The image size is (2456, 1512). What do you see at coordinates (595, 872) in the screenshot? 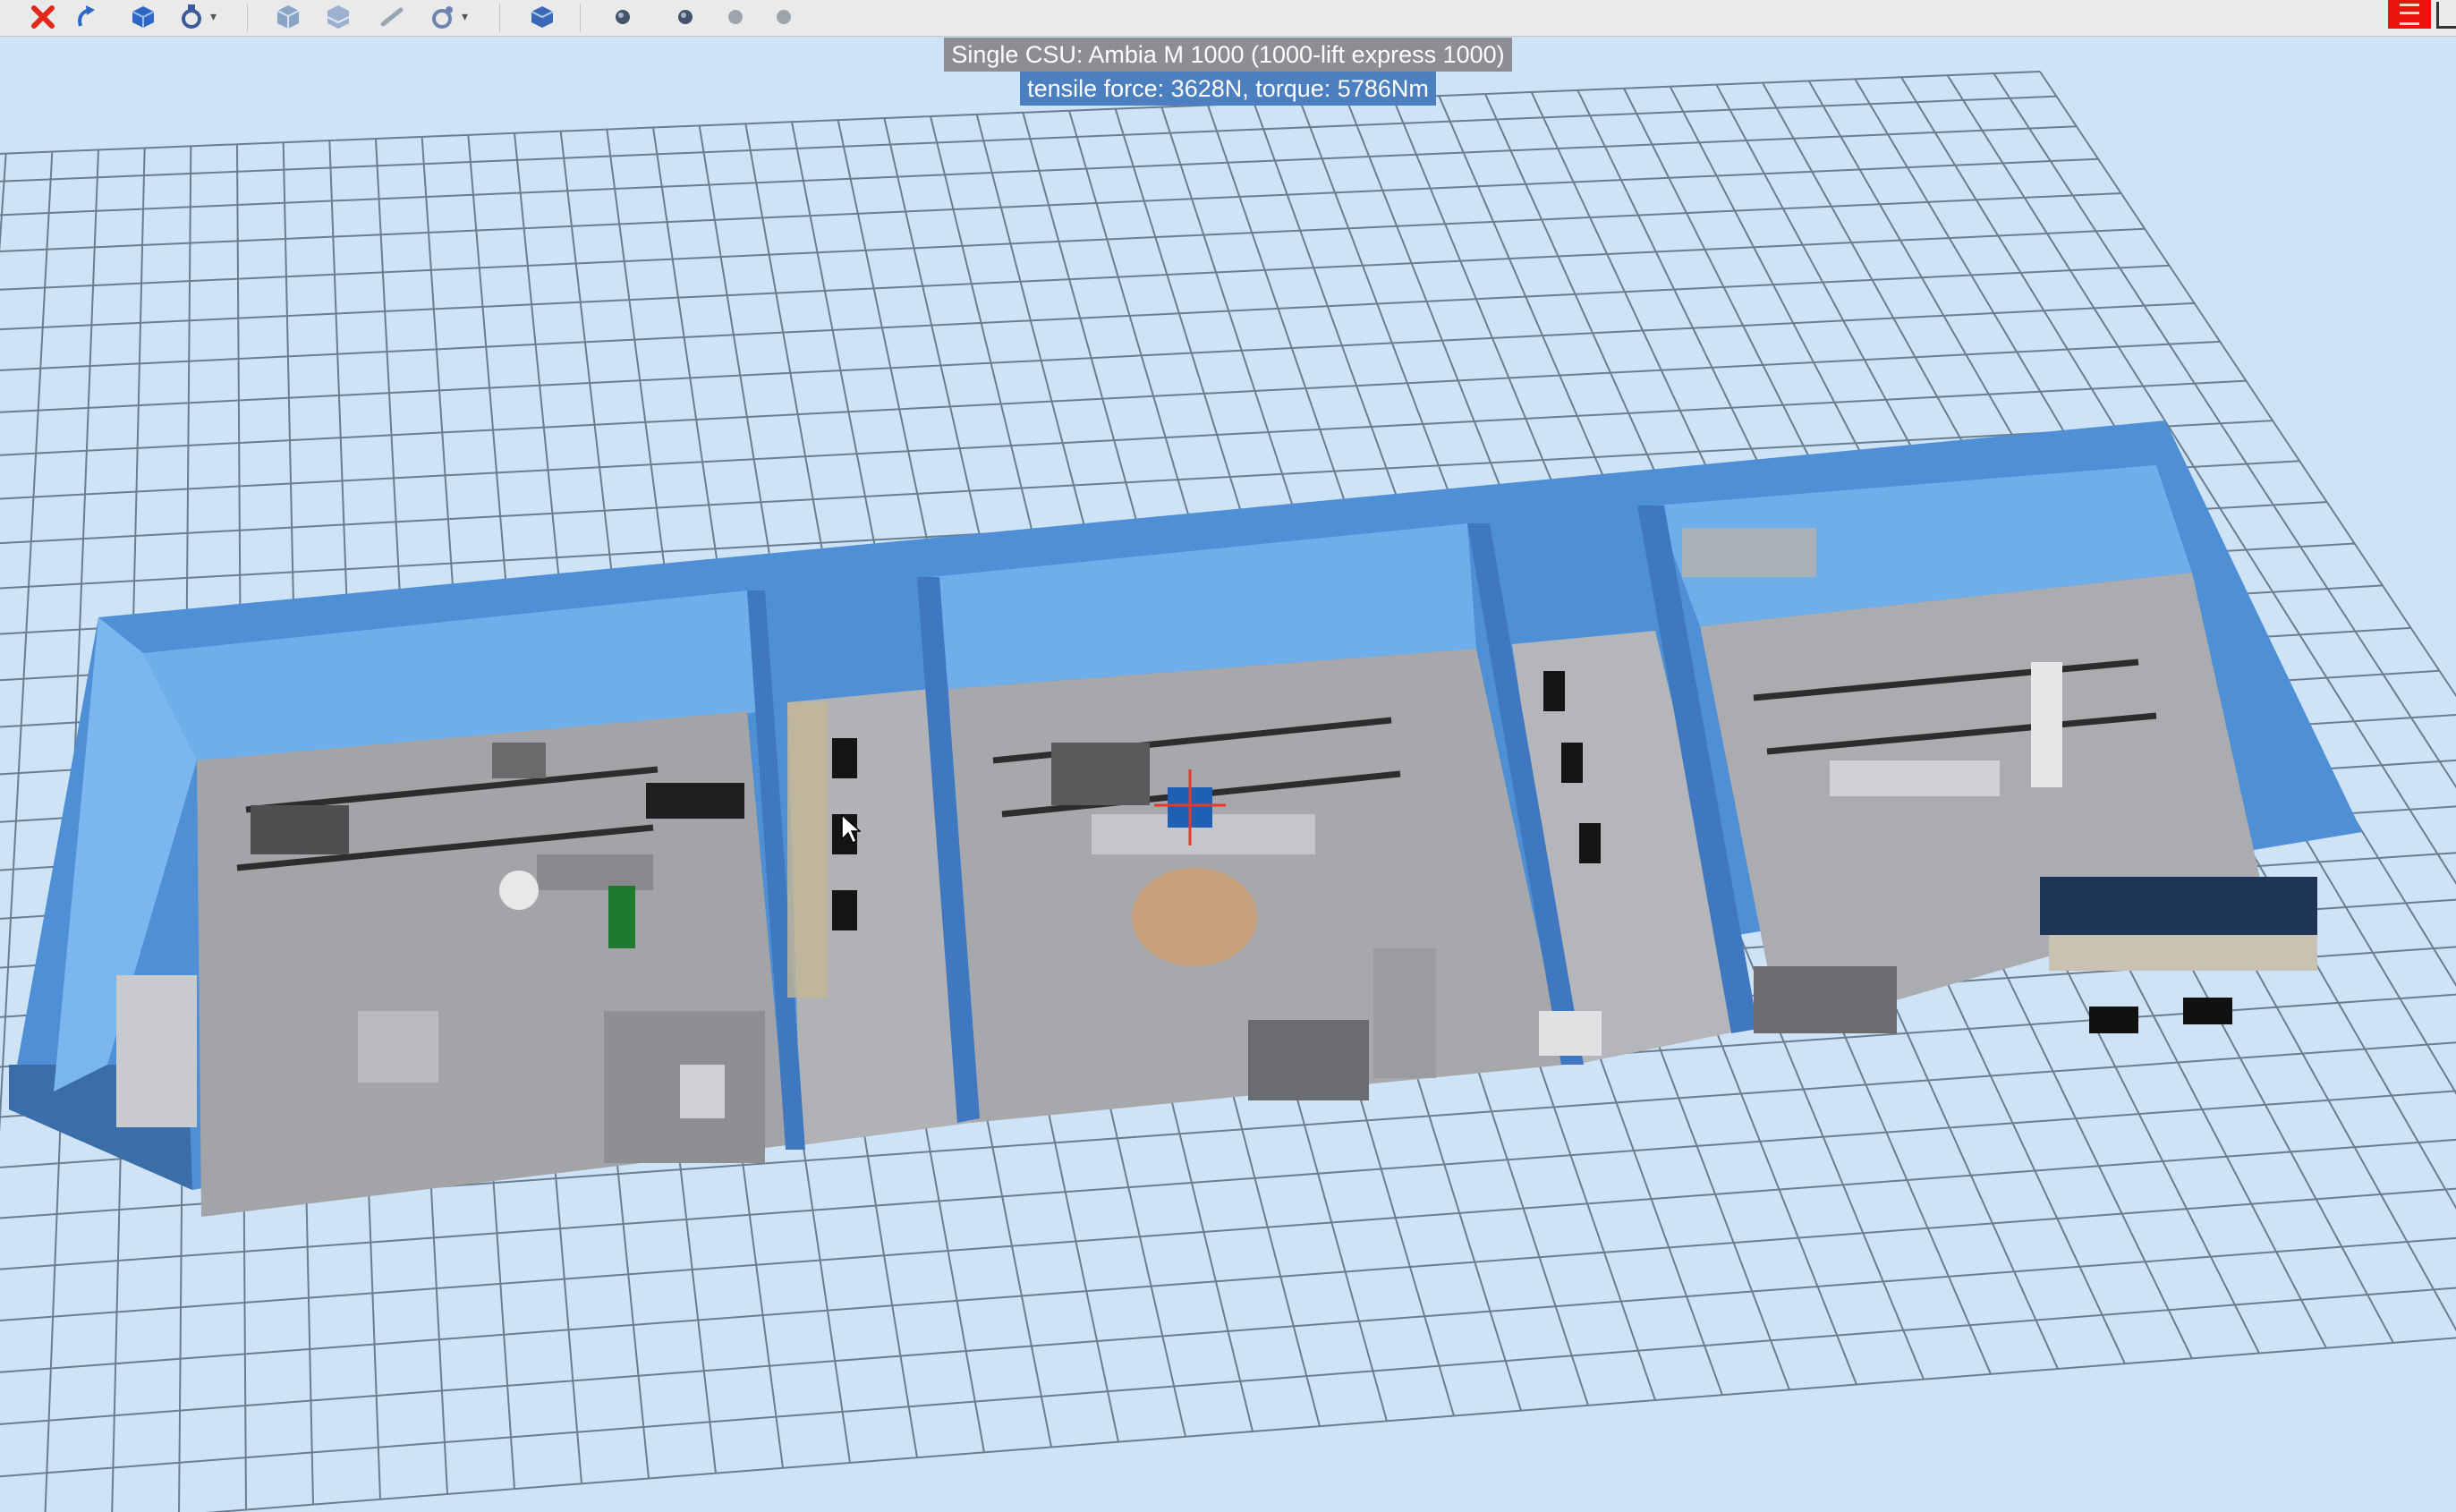
I see `ceiling-supply-unit` at bounding box center [595, 872].